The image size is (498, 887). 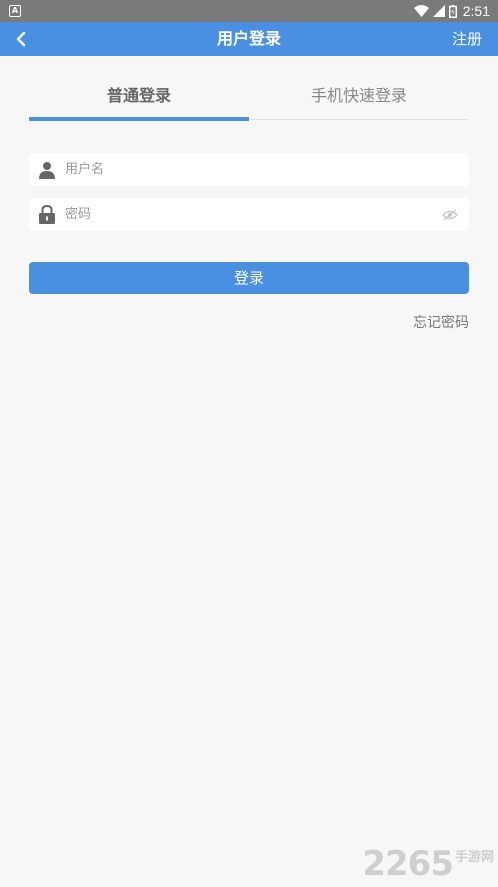 I want to click on watermark: 2265 手游网, so click(x=428, y=863).